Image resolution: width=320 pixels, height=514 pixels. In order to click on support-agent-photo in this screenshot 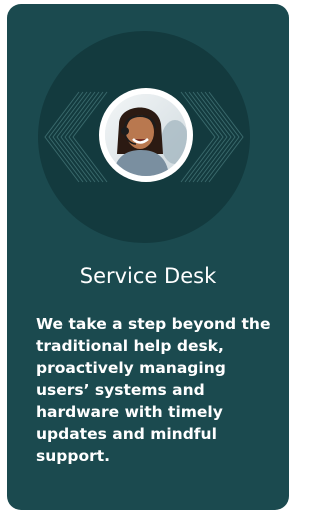, I will do `click(146, 135)`.